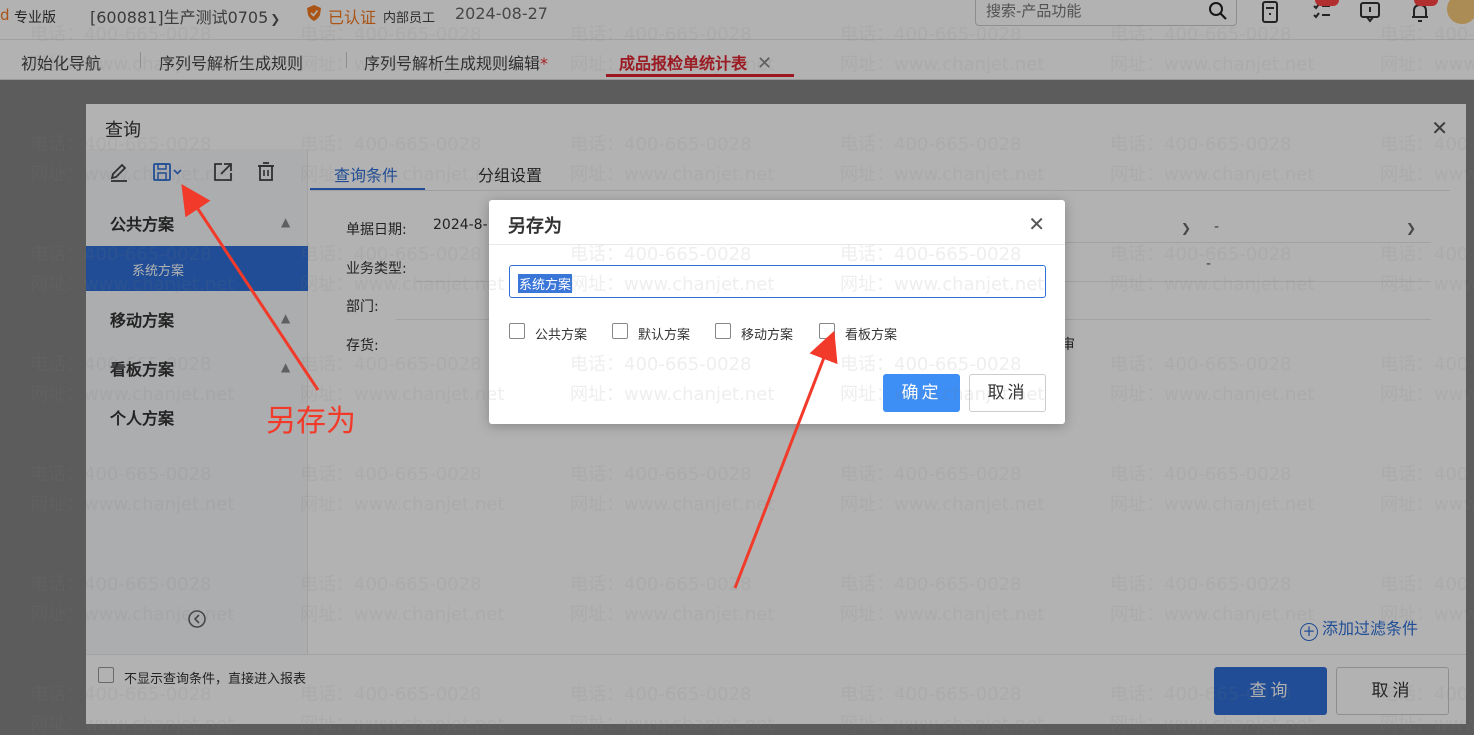 This screenshot has height=735, width=1474. I want to click on confirm-button: 确定, so click(921, 393).